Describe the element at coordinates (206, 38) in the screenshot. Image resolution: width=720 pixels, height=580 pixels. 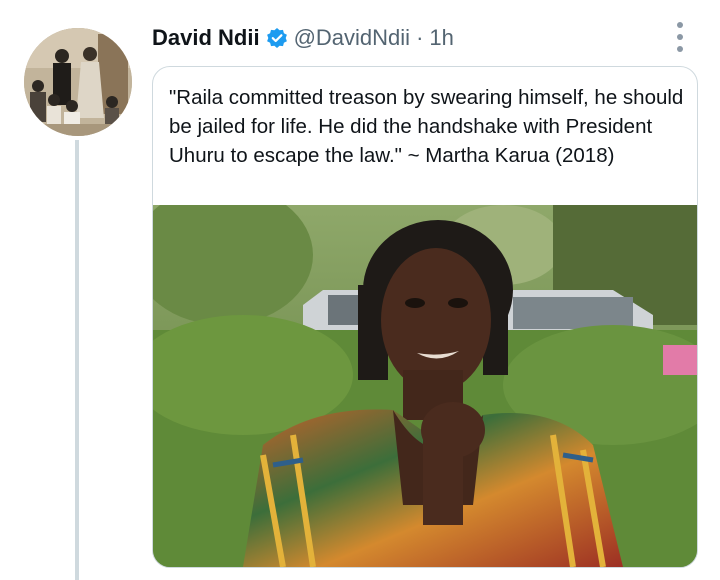
I see `author-name: David Ndii` at that location.